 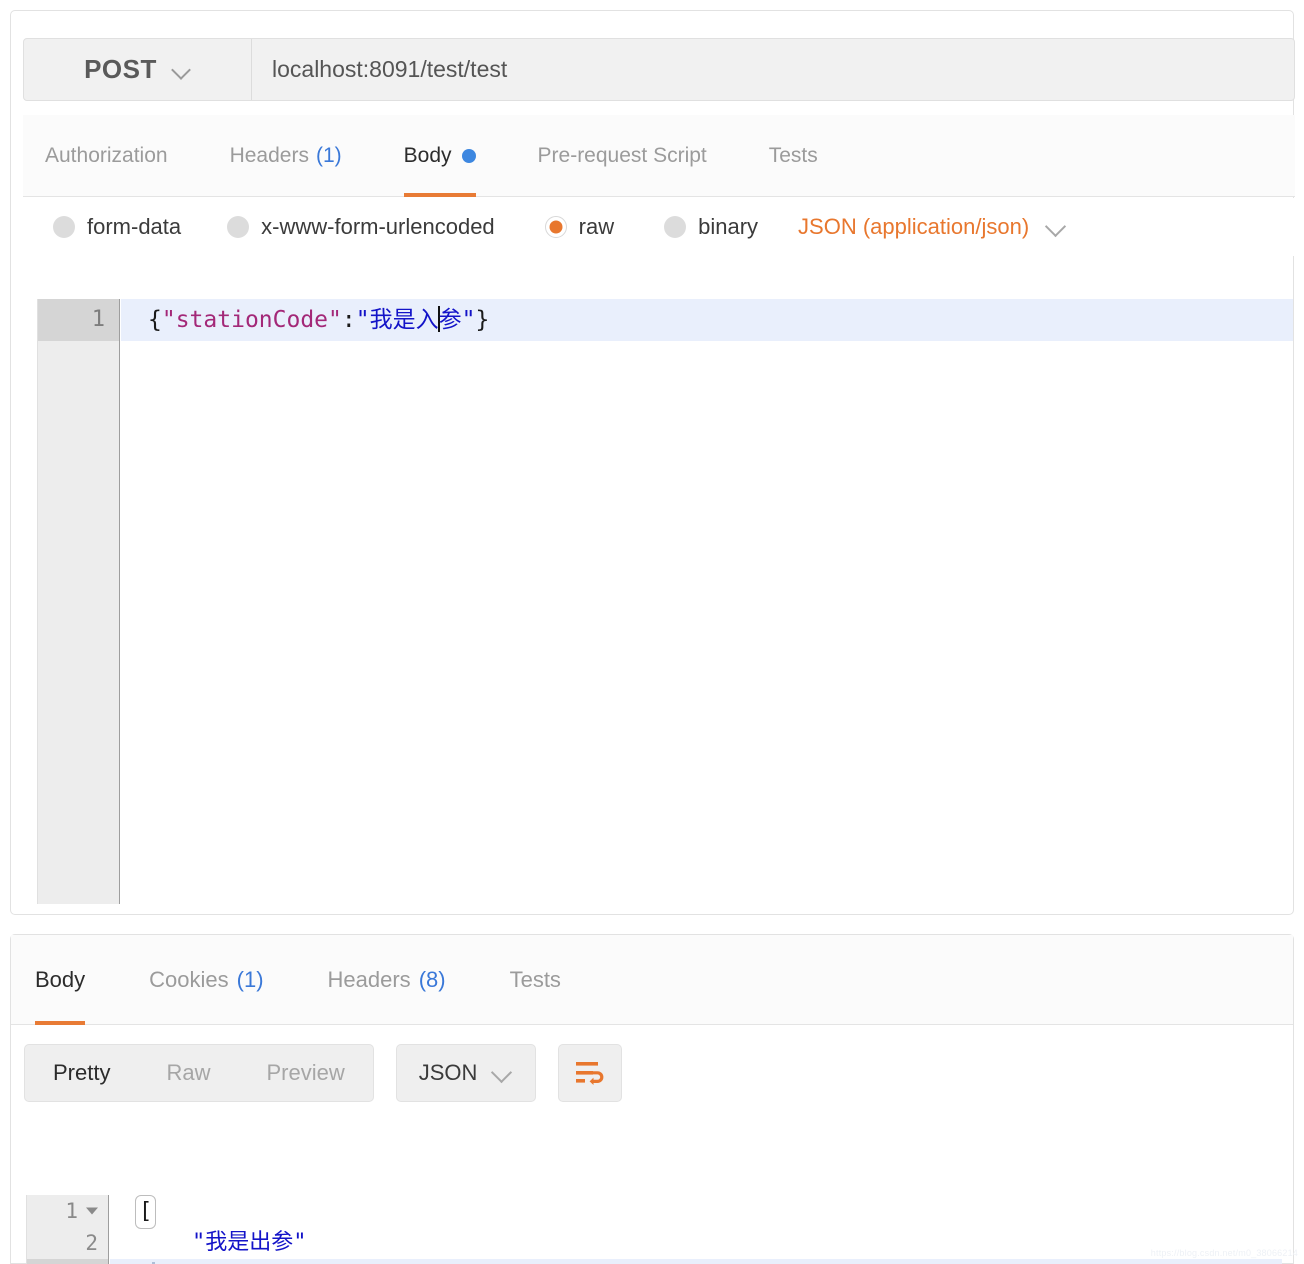 I want to click on code-fold-arrow-icon, so click(x=92, y=1211).